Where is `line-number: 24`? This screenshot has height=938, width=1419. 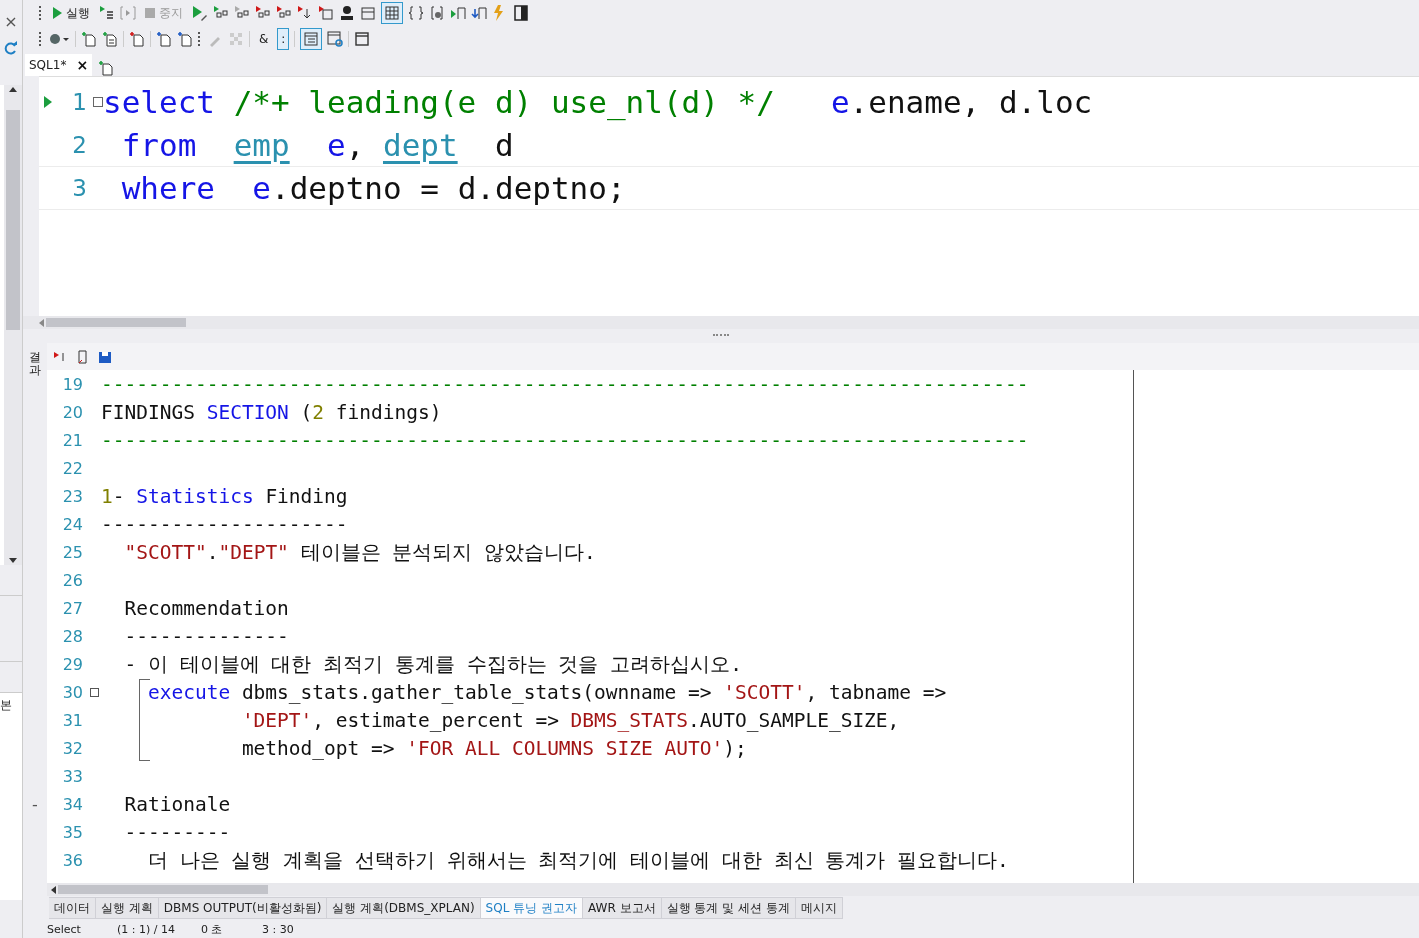 line-number: 24 is located at coordinates (72, 524).